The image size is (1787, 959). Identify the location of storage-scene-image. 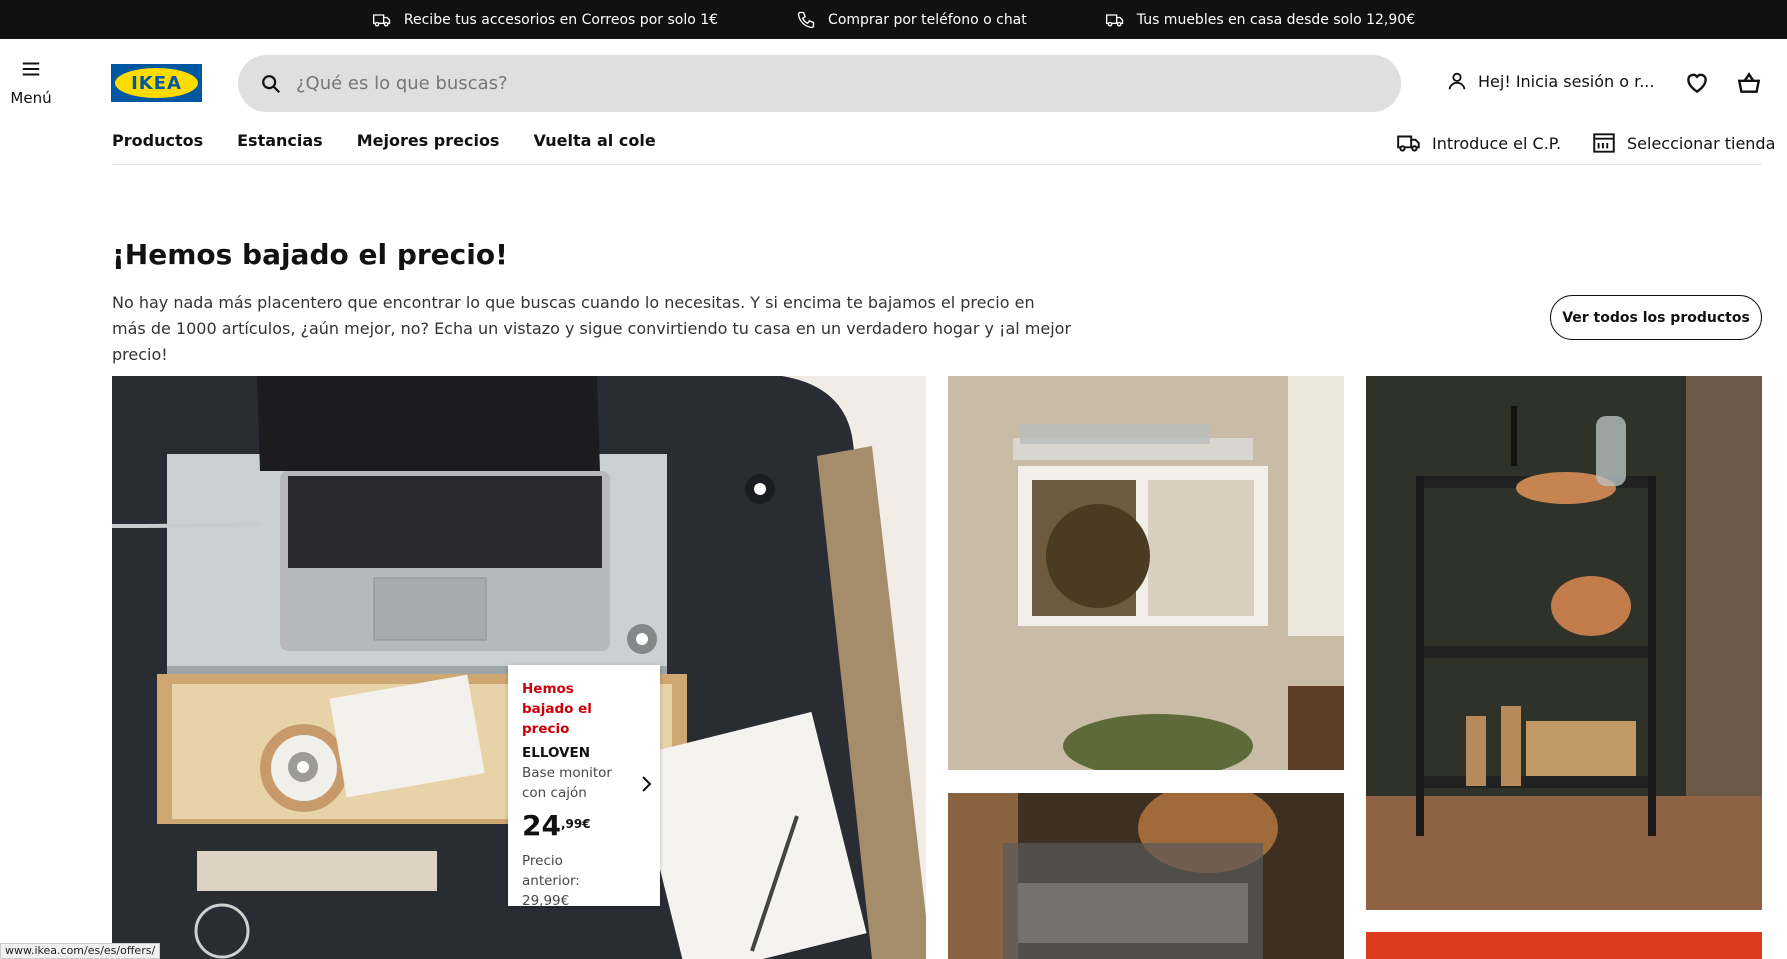
(1146, 876).